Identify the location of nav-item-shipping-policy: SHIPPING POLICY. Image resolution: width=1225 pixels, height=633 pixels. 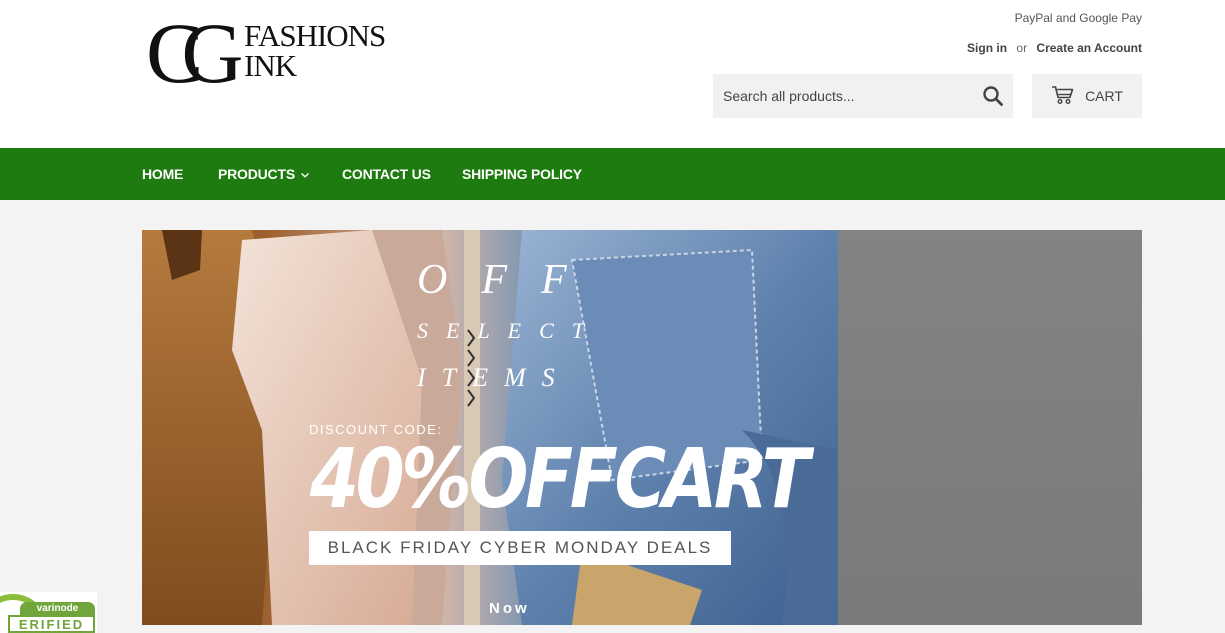
(522, 174).